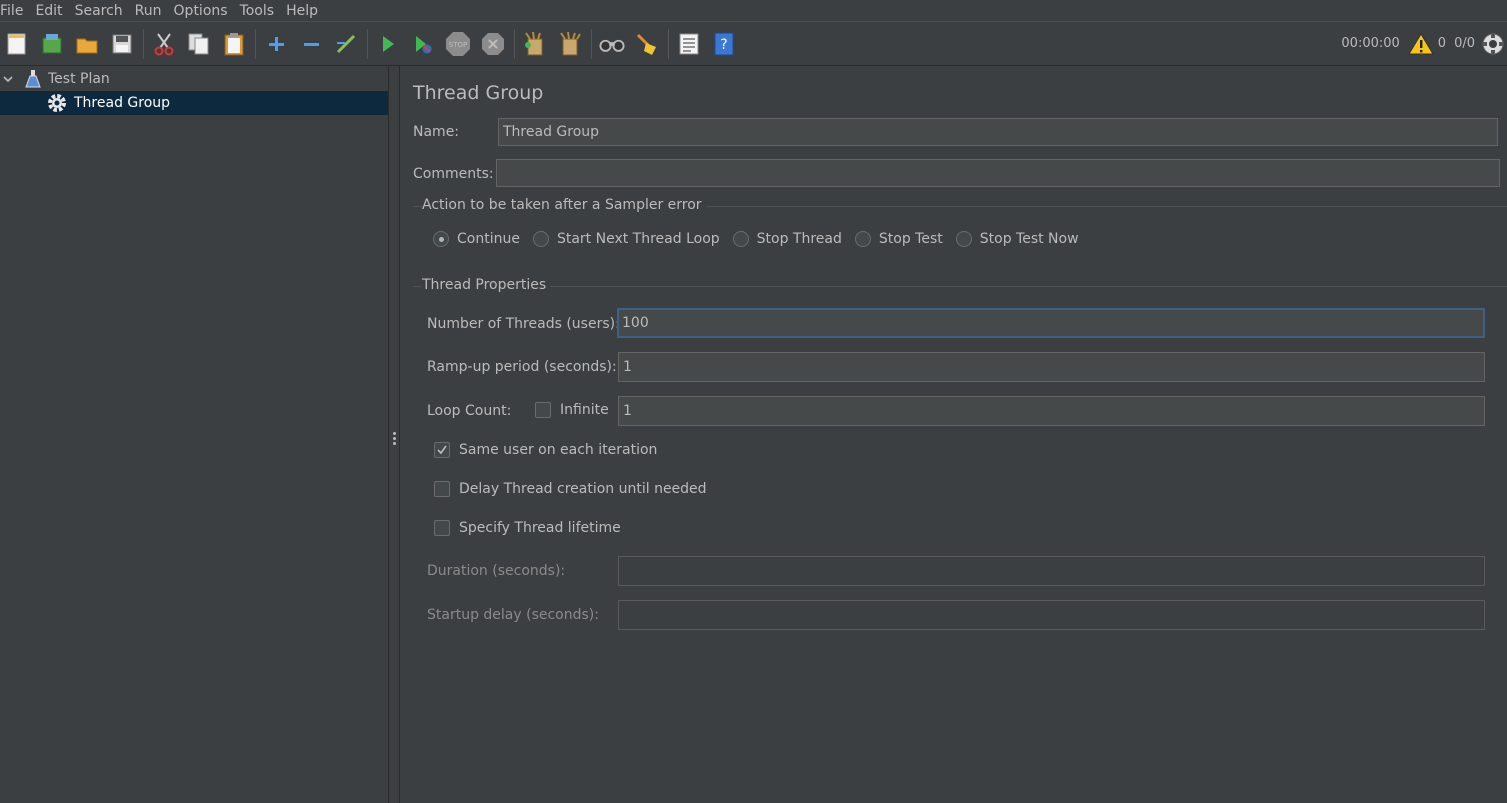 The width and height of the screenshot is (1507, 803). What do you see at coordinates (1442, 43) in the screenshot?
I see `warning-count: 0` at bounding box center [1442, 43].